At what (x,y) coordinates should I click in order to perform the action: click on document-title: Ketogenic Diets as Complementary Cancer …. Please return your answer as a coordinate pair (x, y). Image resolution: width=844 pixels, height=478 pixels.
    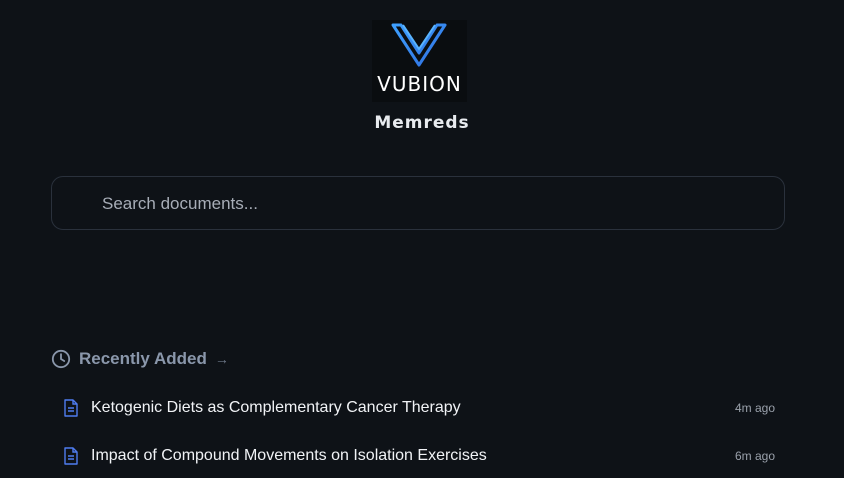
    Looking at the image, I should click on (276, 407).